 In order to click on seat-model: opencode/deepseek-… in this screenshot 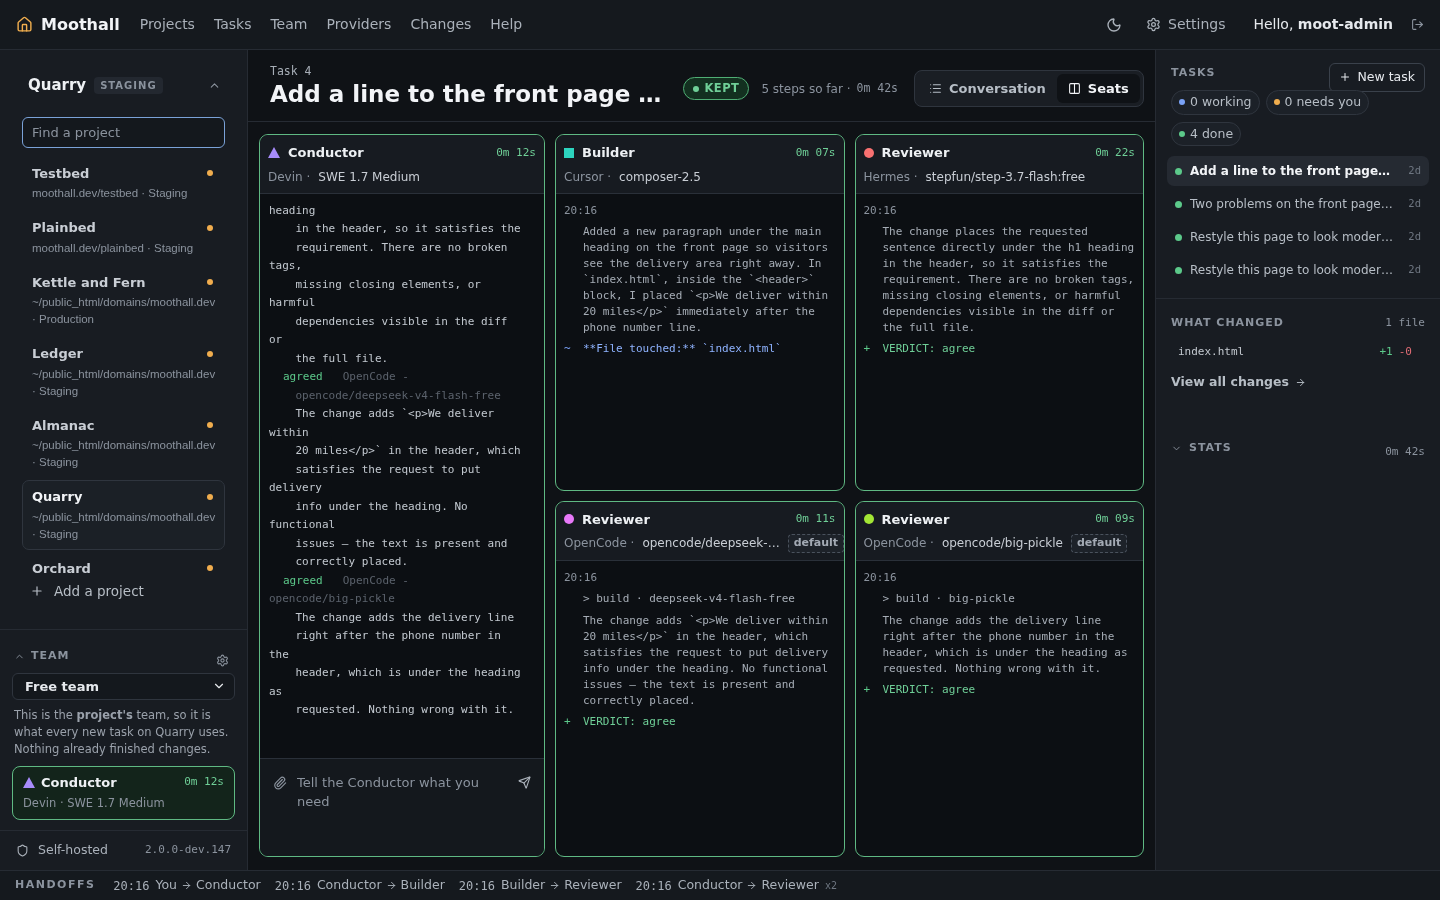, I will do `click(711, 544)`.